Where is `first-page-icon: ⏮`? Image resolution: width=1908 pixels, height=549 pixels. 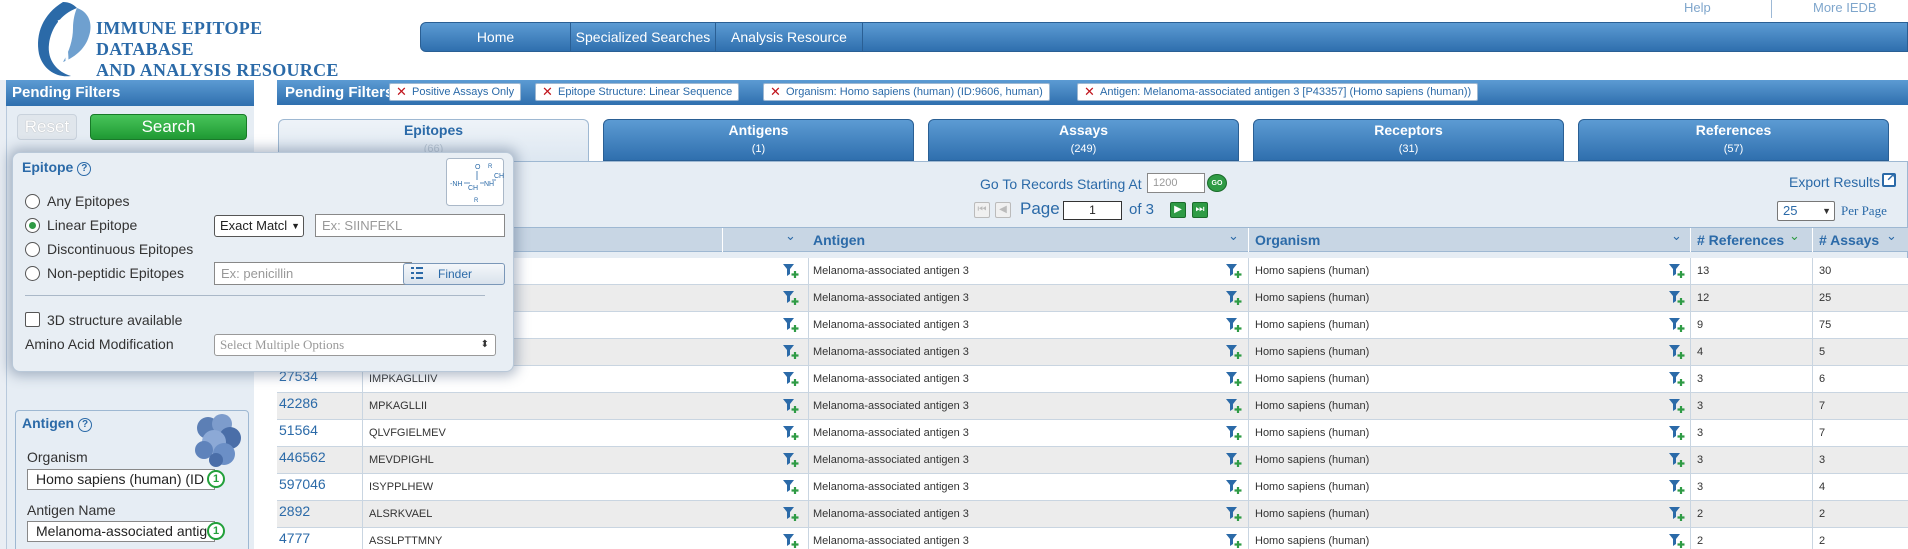
first-page-icon: ⏮ is located at coordinates (982, 210).